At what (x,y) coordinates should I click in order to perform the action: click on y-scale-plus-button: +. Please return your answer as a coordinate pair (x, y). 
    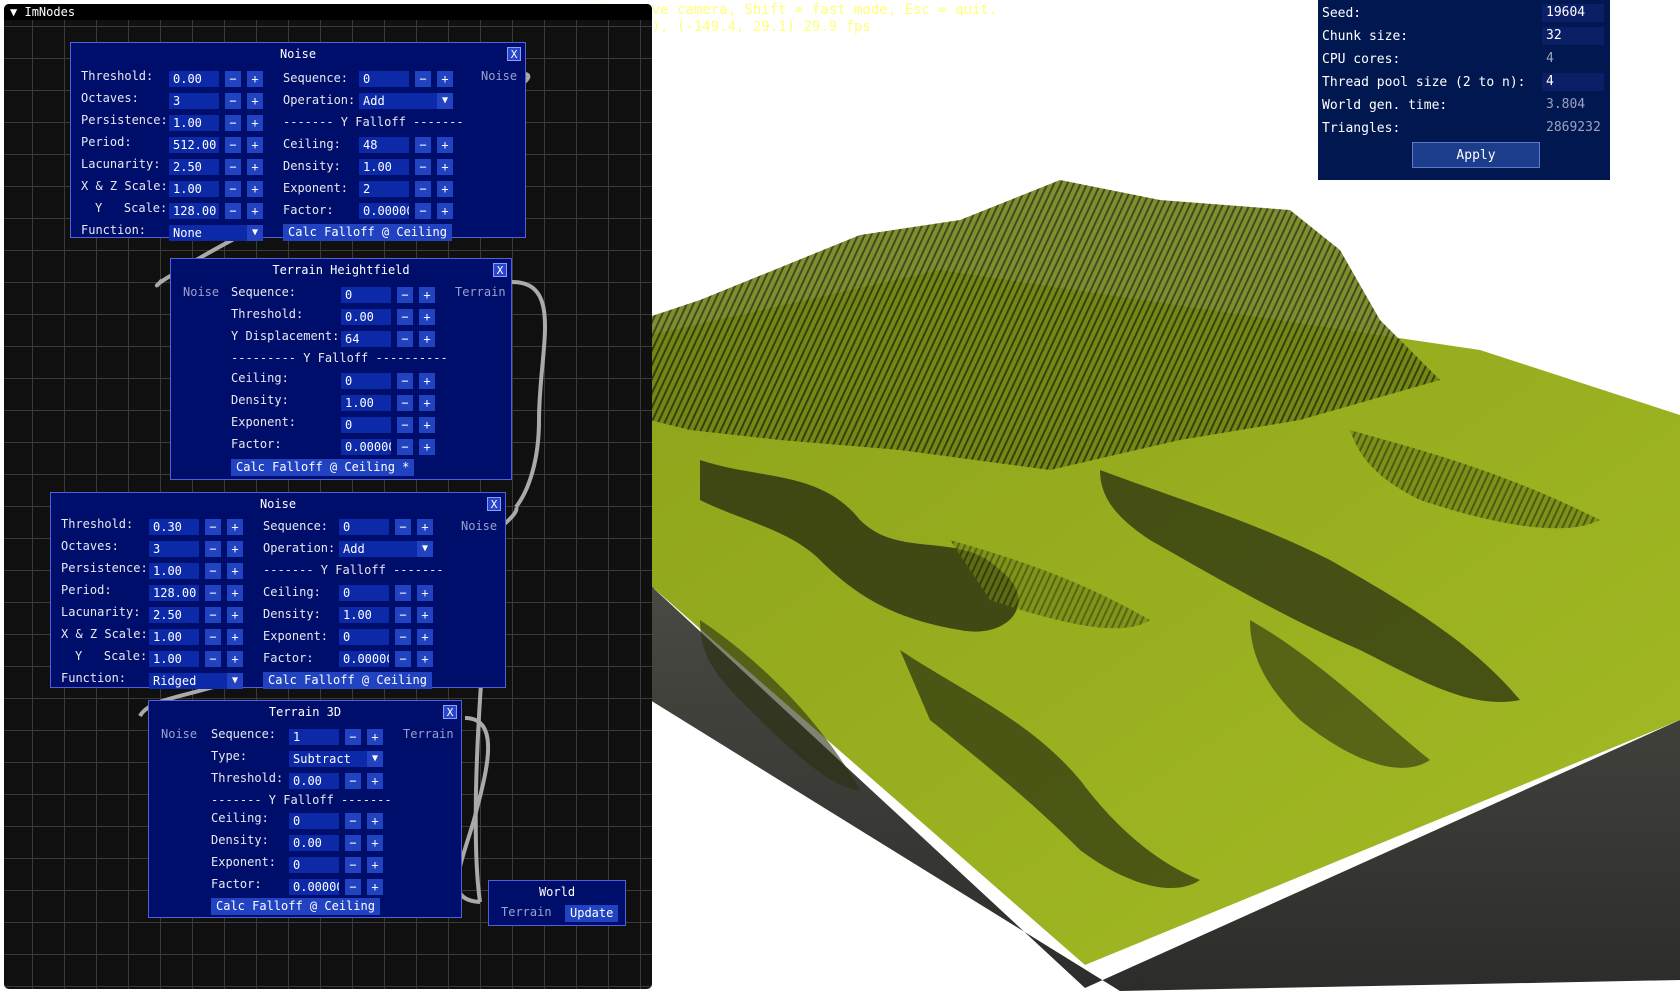
    Looking at the image, I should click on (235, 659).